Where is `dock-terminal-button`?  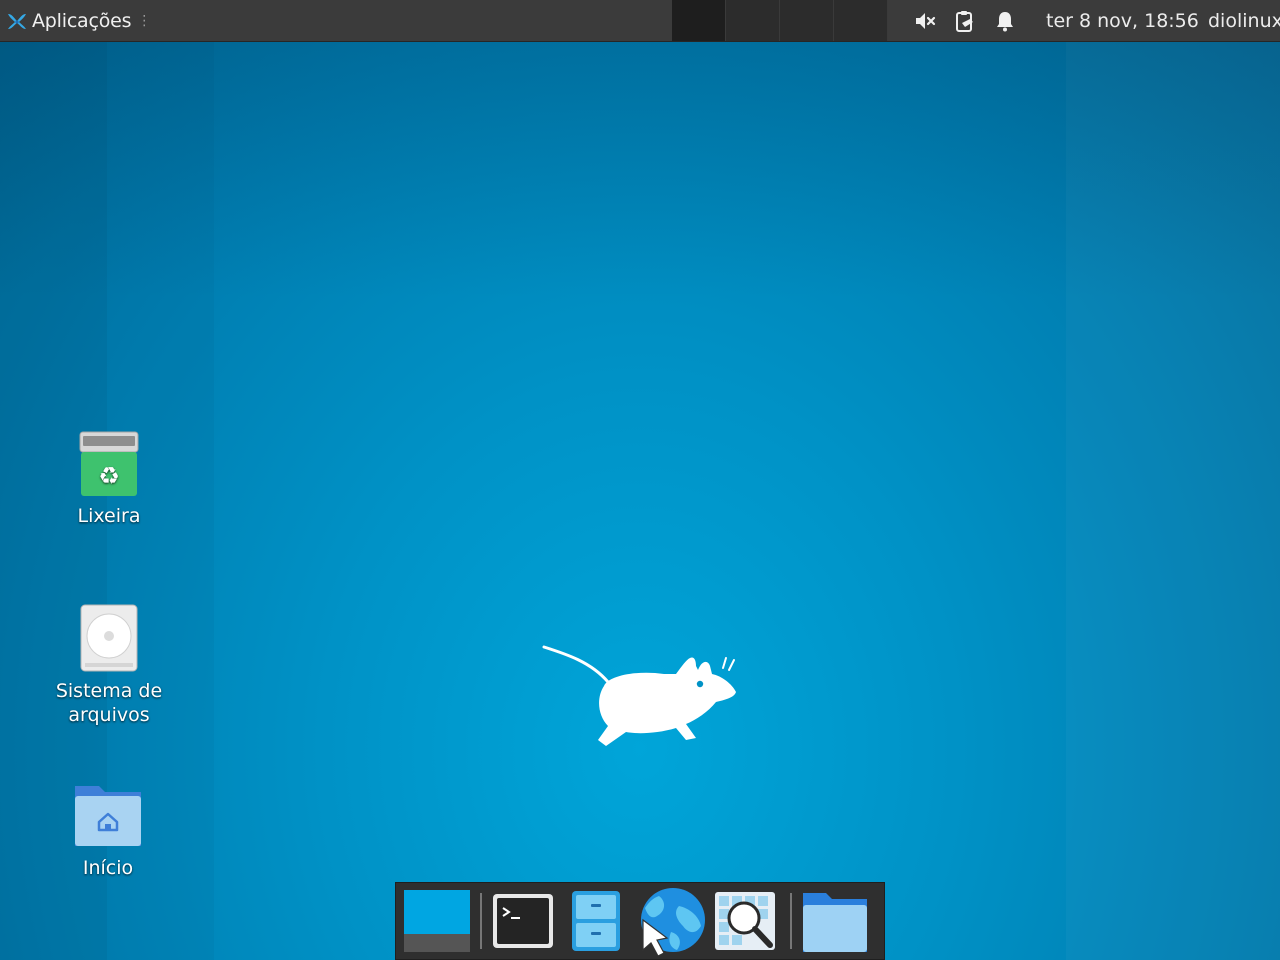
dock-terminal-button is located at coordinates (523, 921).